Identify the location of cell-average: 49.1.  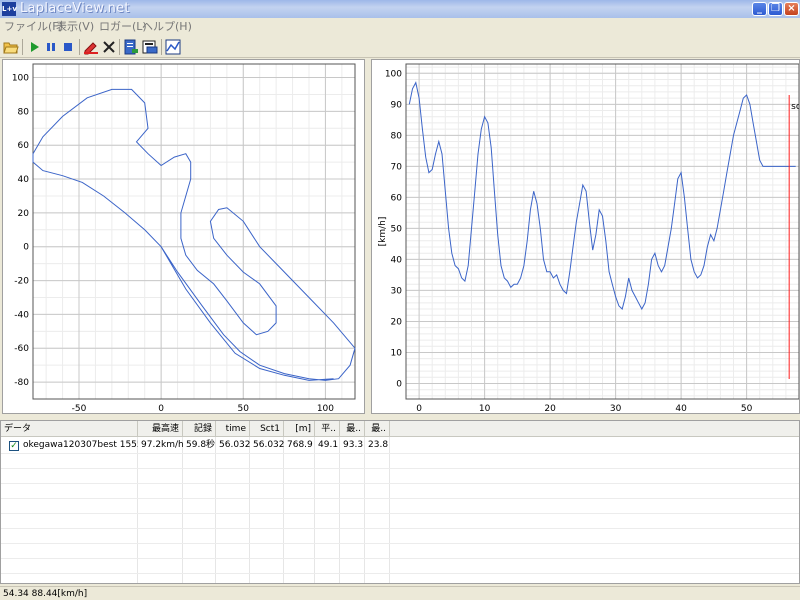
(328, 445).